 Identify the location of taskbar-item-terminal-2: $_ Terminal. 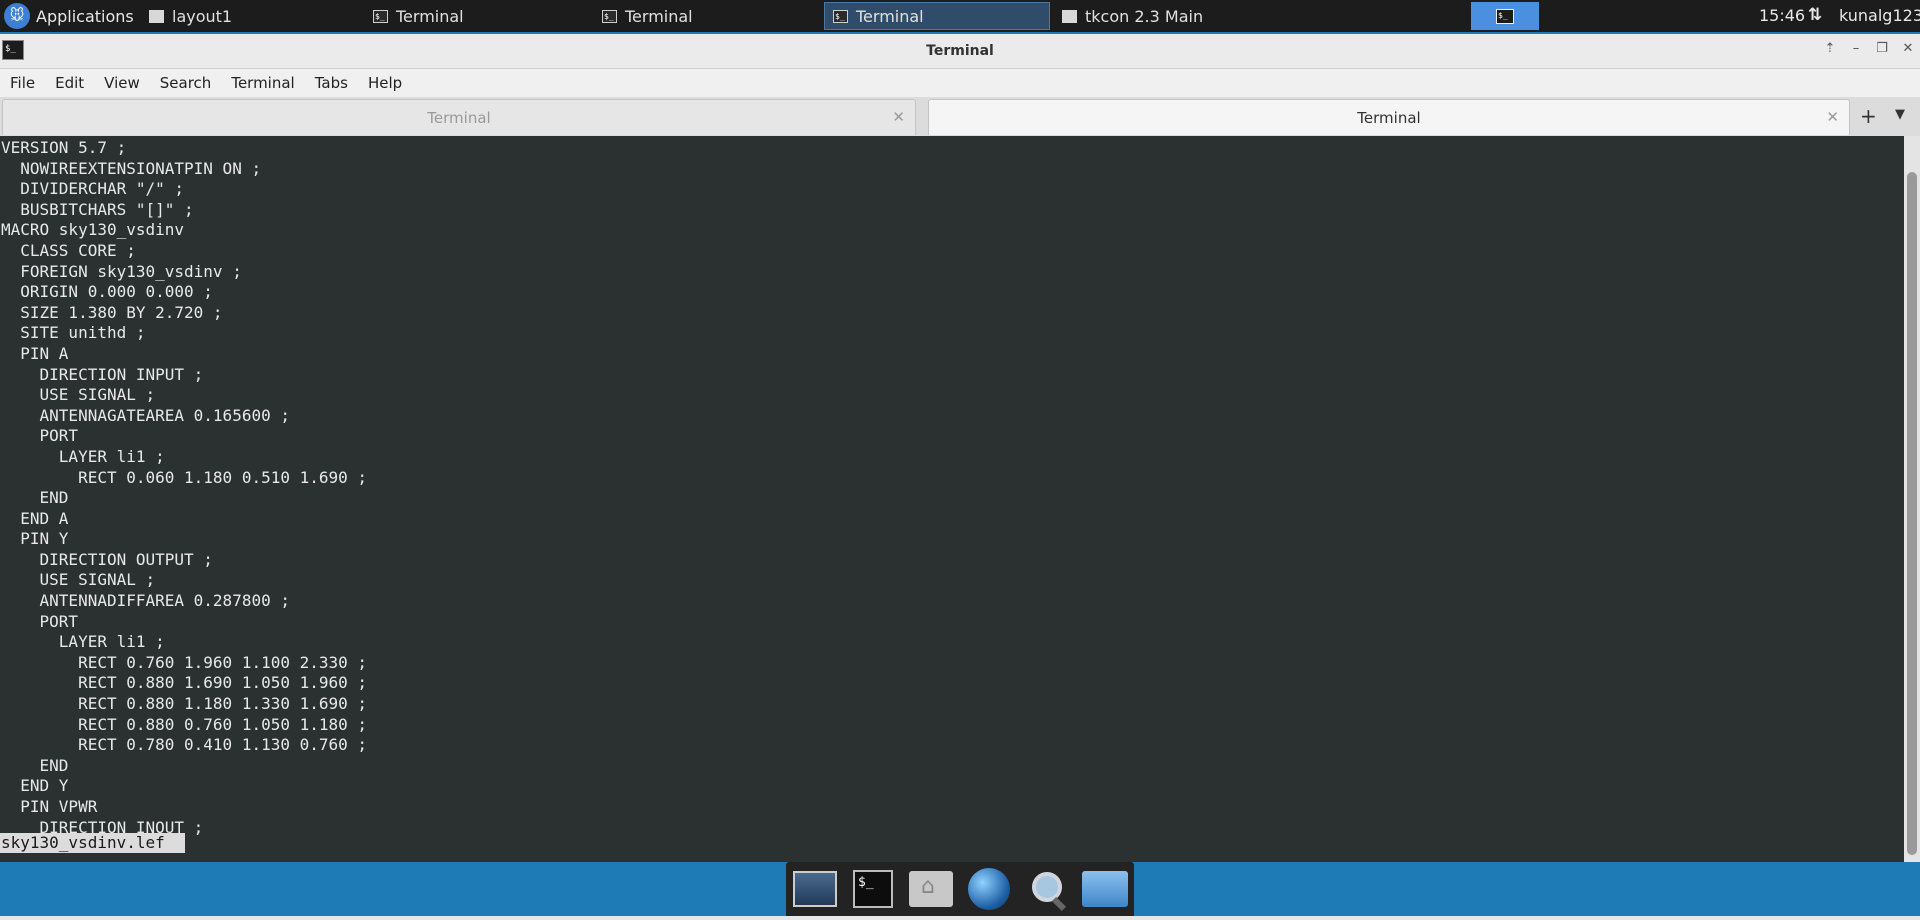
(704, 16).